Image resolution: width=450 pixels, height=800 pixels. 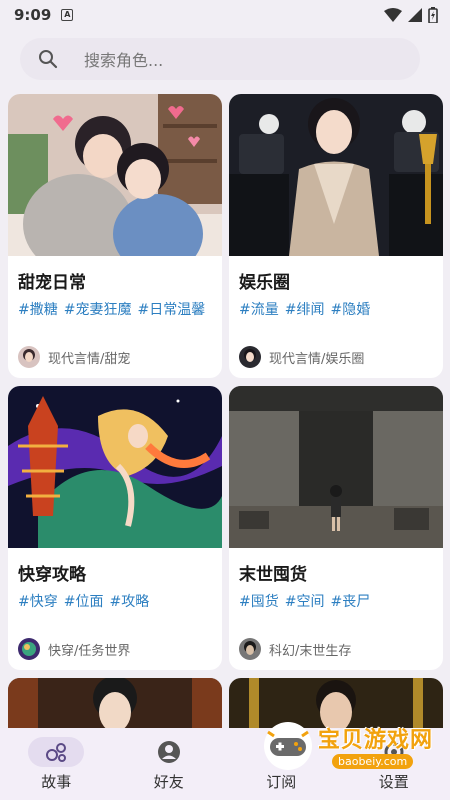 I want to click on wifi-icon, so click(x=393, y=15).